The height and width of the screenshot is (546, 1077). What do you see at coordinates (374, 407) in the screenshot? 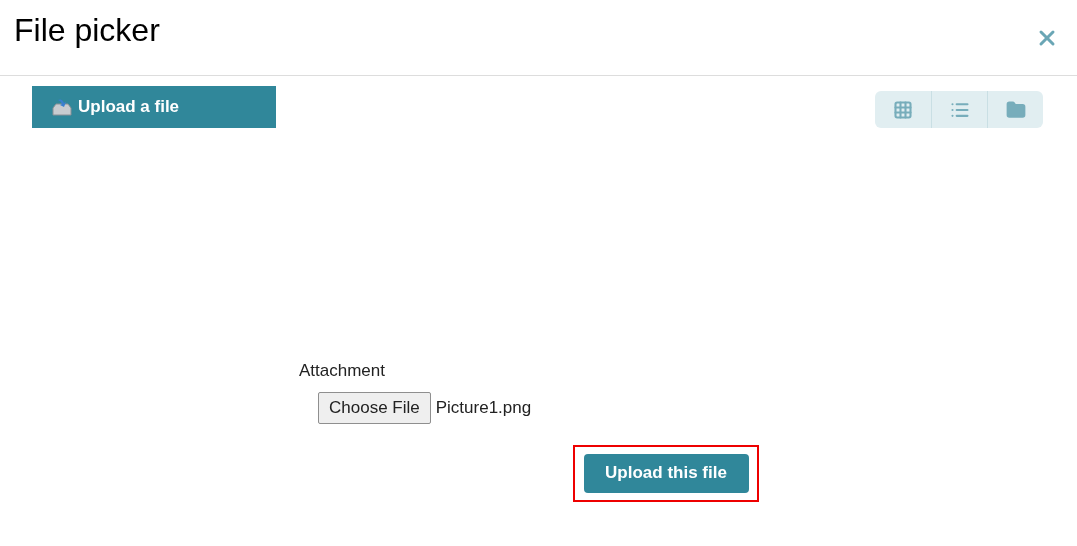
I see `choose-file-button: Choose File` at bounding box center [374, 407].